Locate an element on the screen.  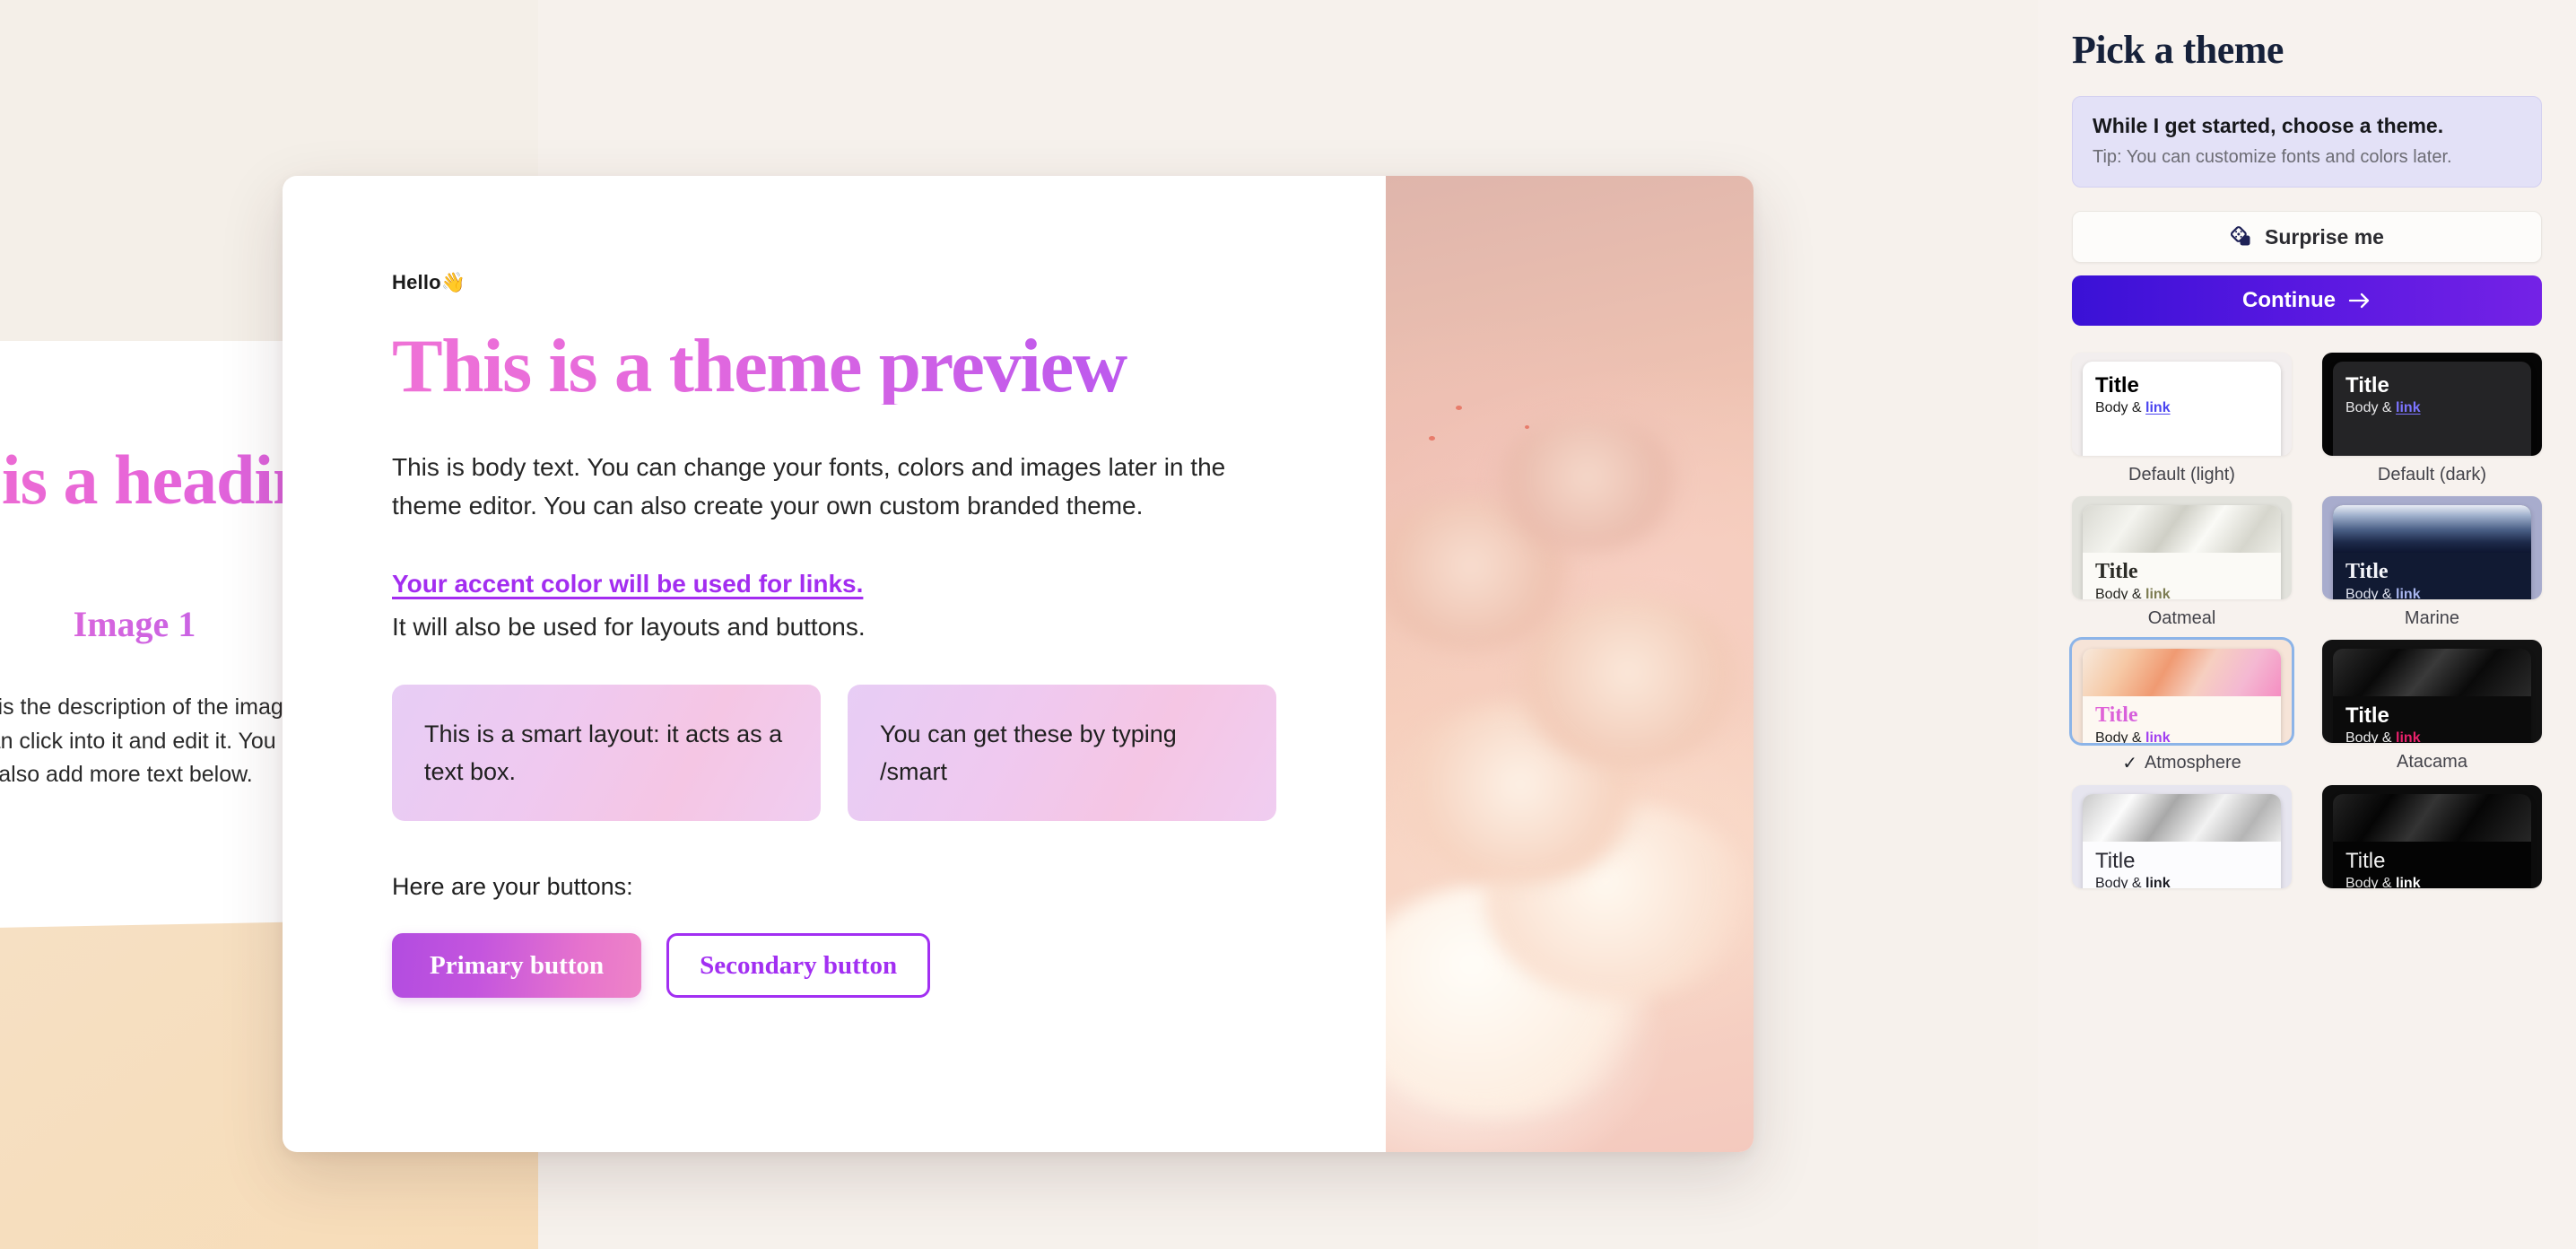
theme-name-label: Atacama is located at coordinates (2432, 762).